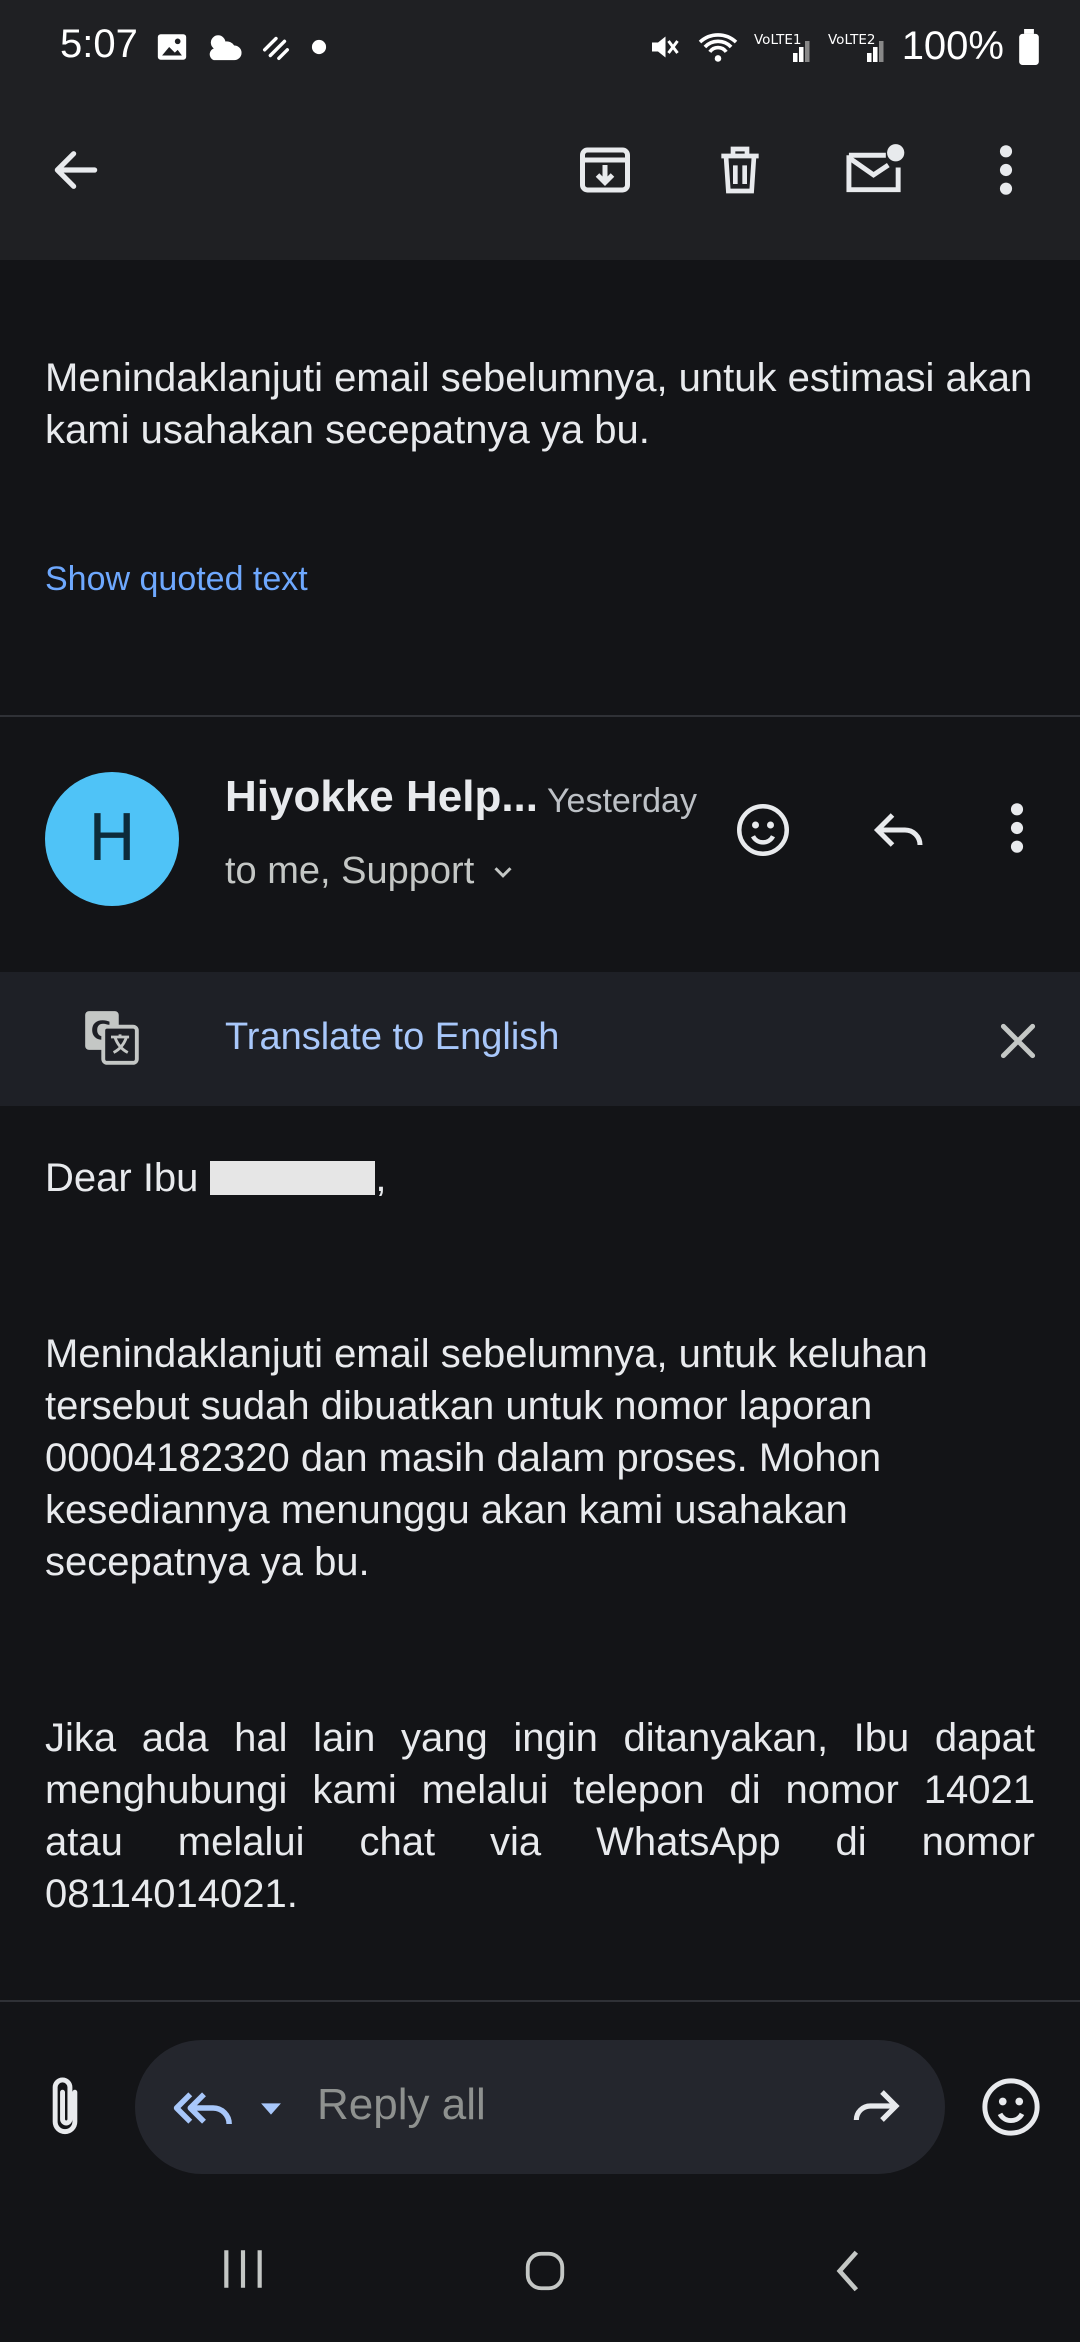  Describe the element at coordinates (122, 1178) in the screenshot. I see `greeting-text: Dear Ibu` at that location.